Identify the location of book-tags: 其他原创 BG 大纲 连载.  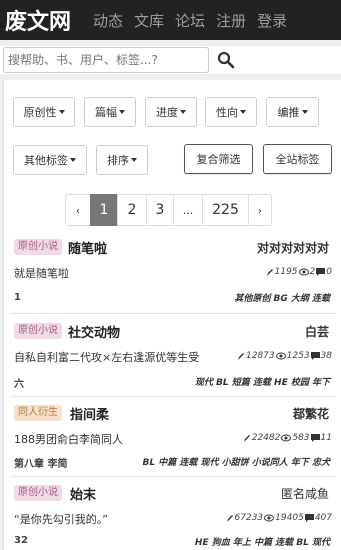
(282, 297).